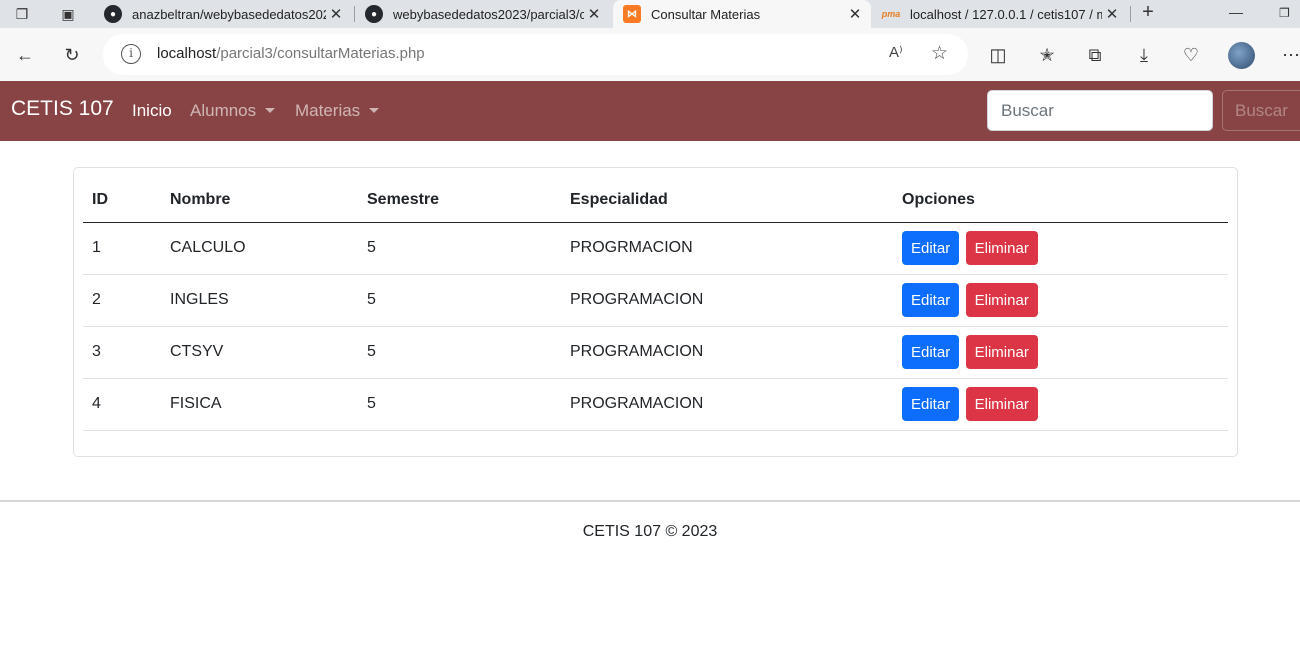  What do you see at coordinates (1241, 55) in the screenshot?
I see `profile-avatar` at bounding box center [1241, 55].